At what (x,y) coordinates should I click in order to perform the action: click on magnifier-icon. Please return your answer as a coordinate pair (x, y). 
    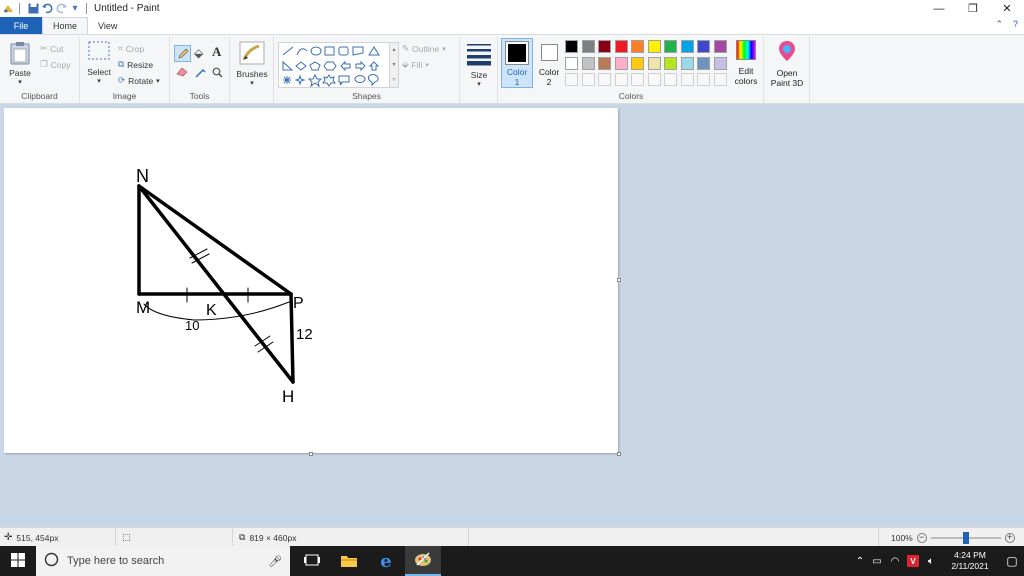
    Looking at the image, I should click on (217, 72).